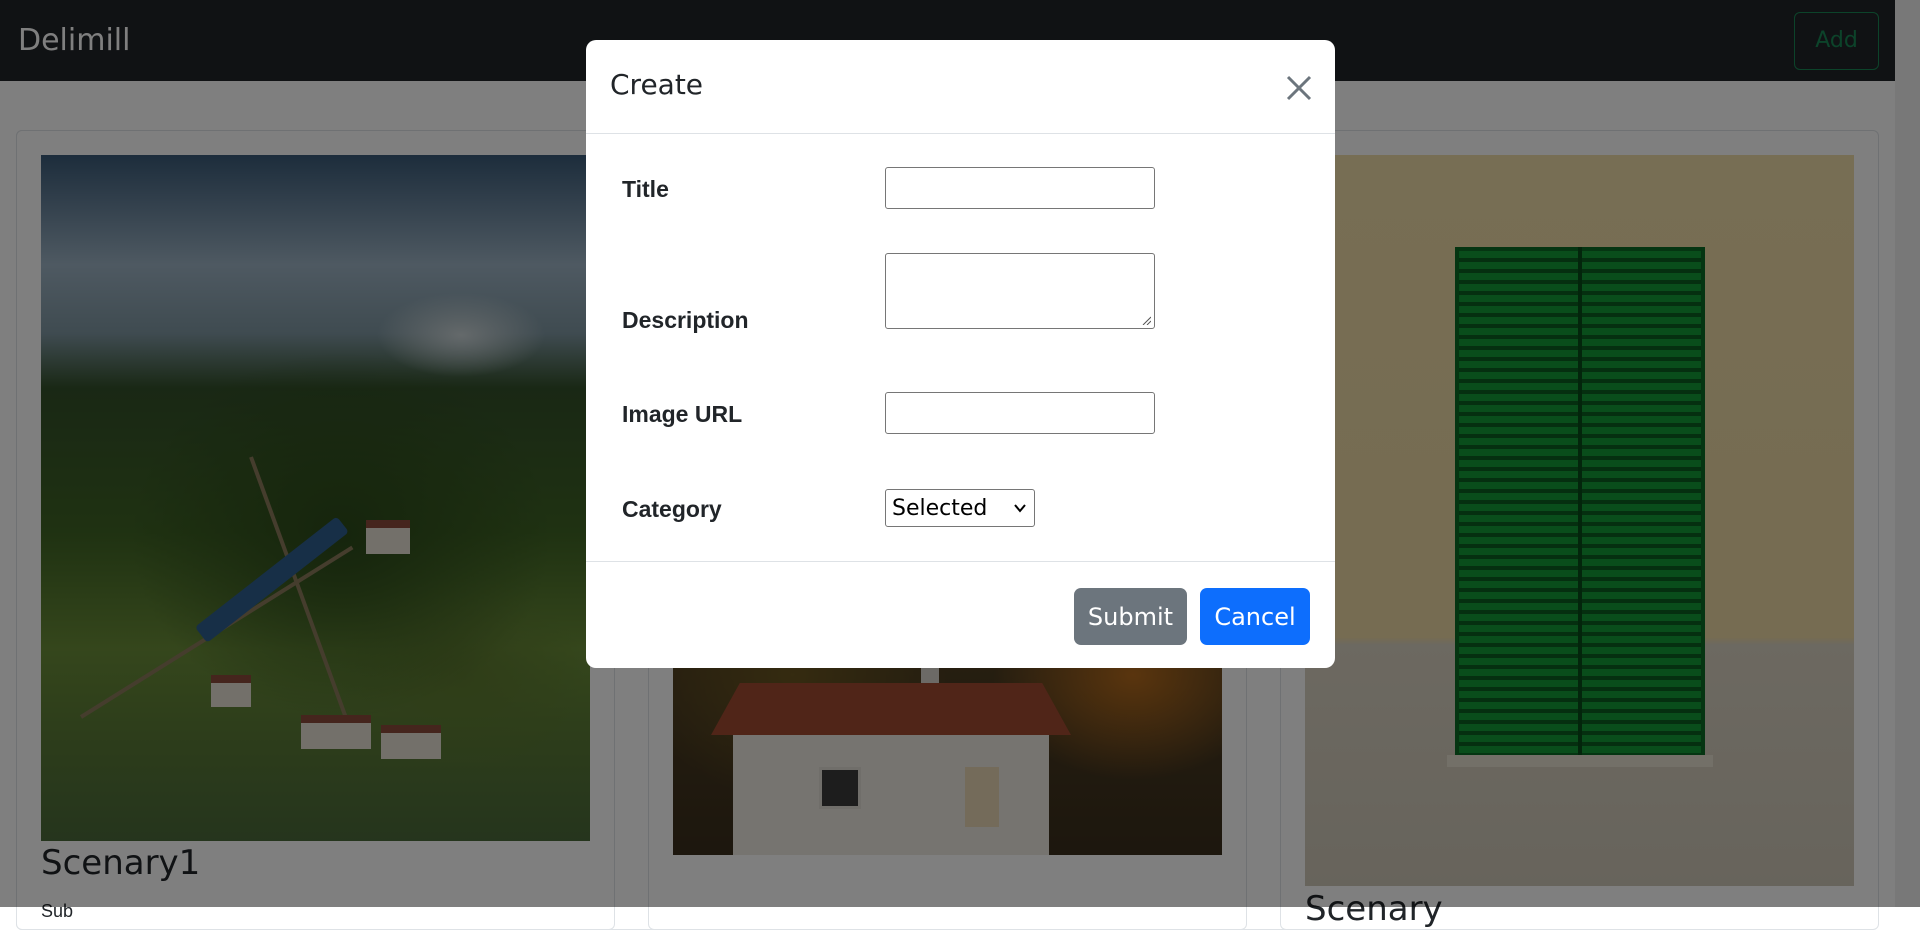  I want to click on close-button, so click(1299, 88).